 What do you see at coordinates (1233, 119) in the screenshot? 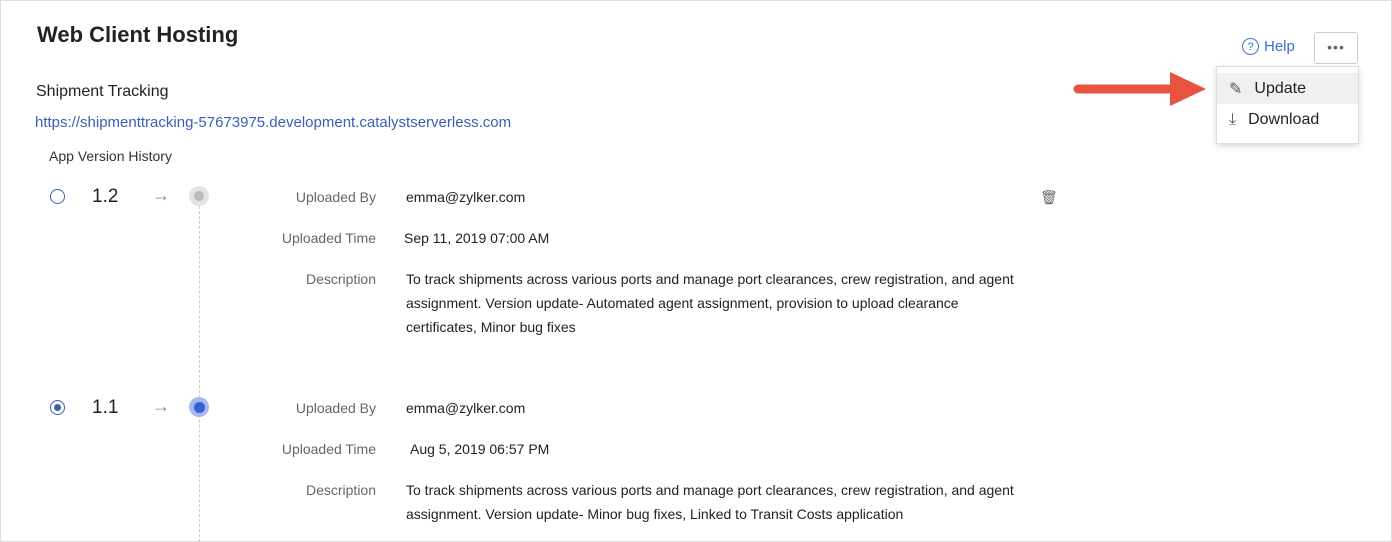
I see `download-icon: ⤓` at bounding box center [1233, 119].